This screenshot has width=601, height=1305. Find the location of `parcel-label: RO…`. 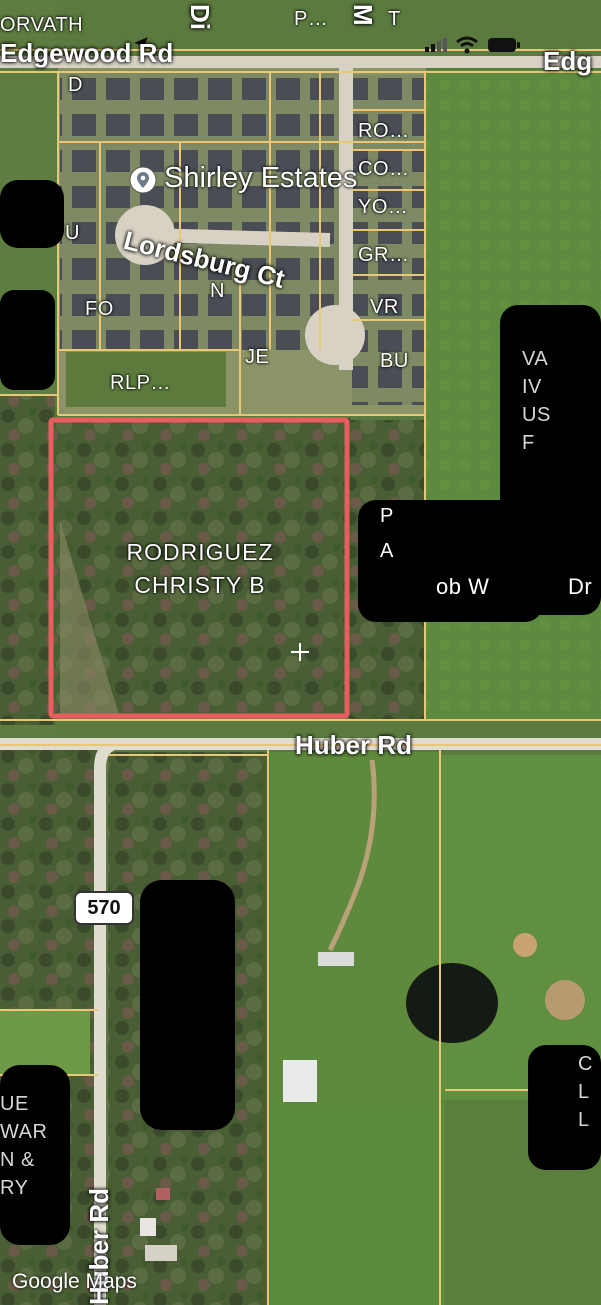

parcel-label: RO… is located at coordinates (384, 131).